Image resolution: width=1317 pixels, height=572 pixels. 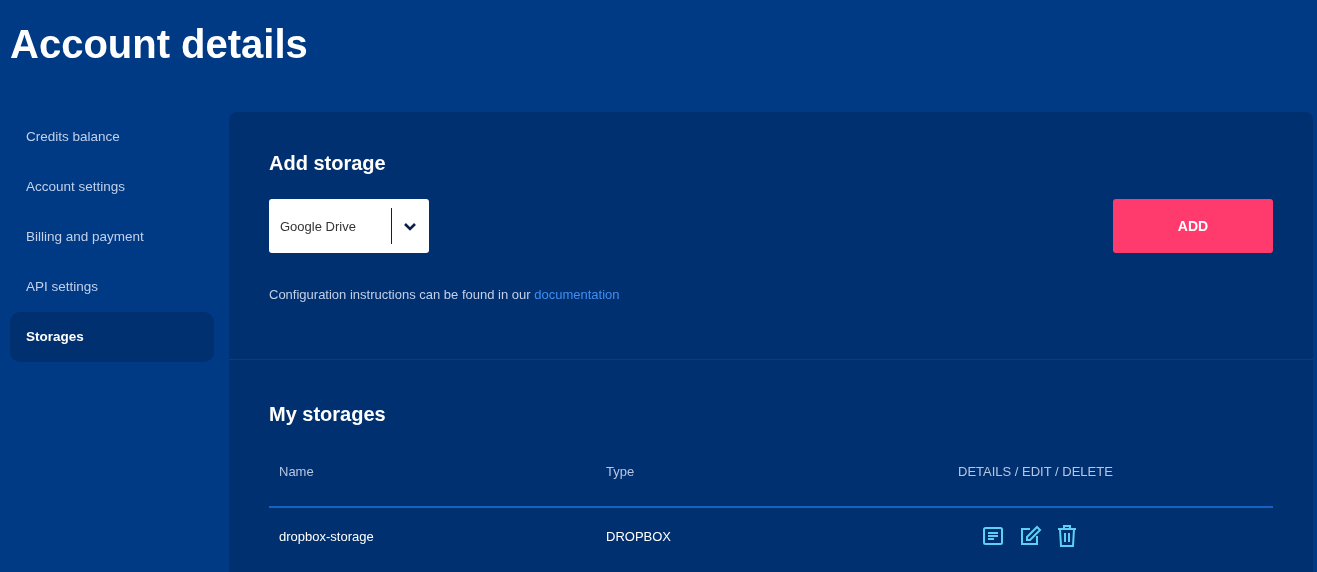 I want to click on documentation-link: documentation, so click(x=577, y=294).